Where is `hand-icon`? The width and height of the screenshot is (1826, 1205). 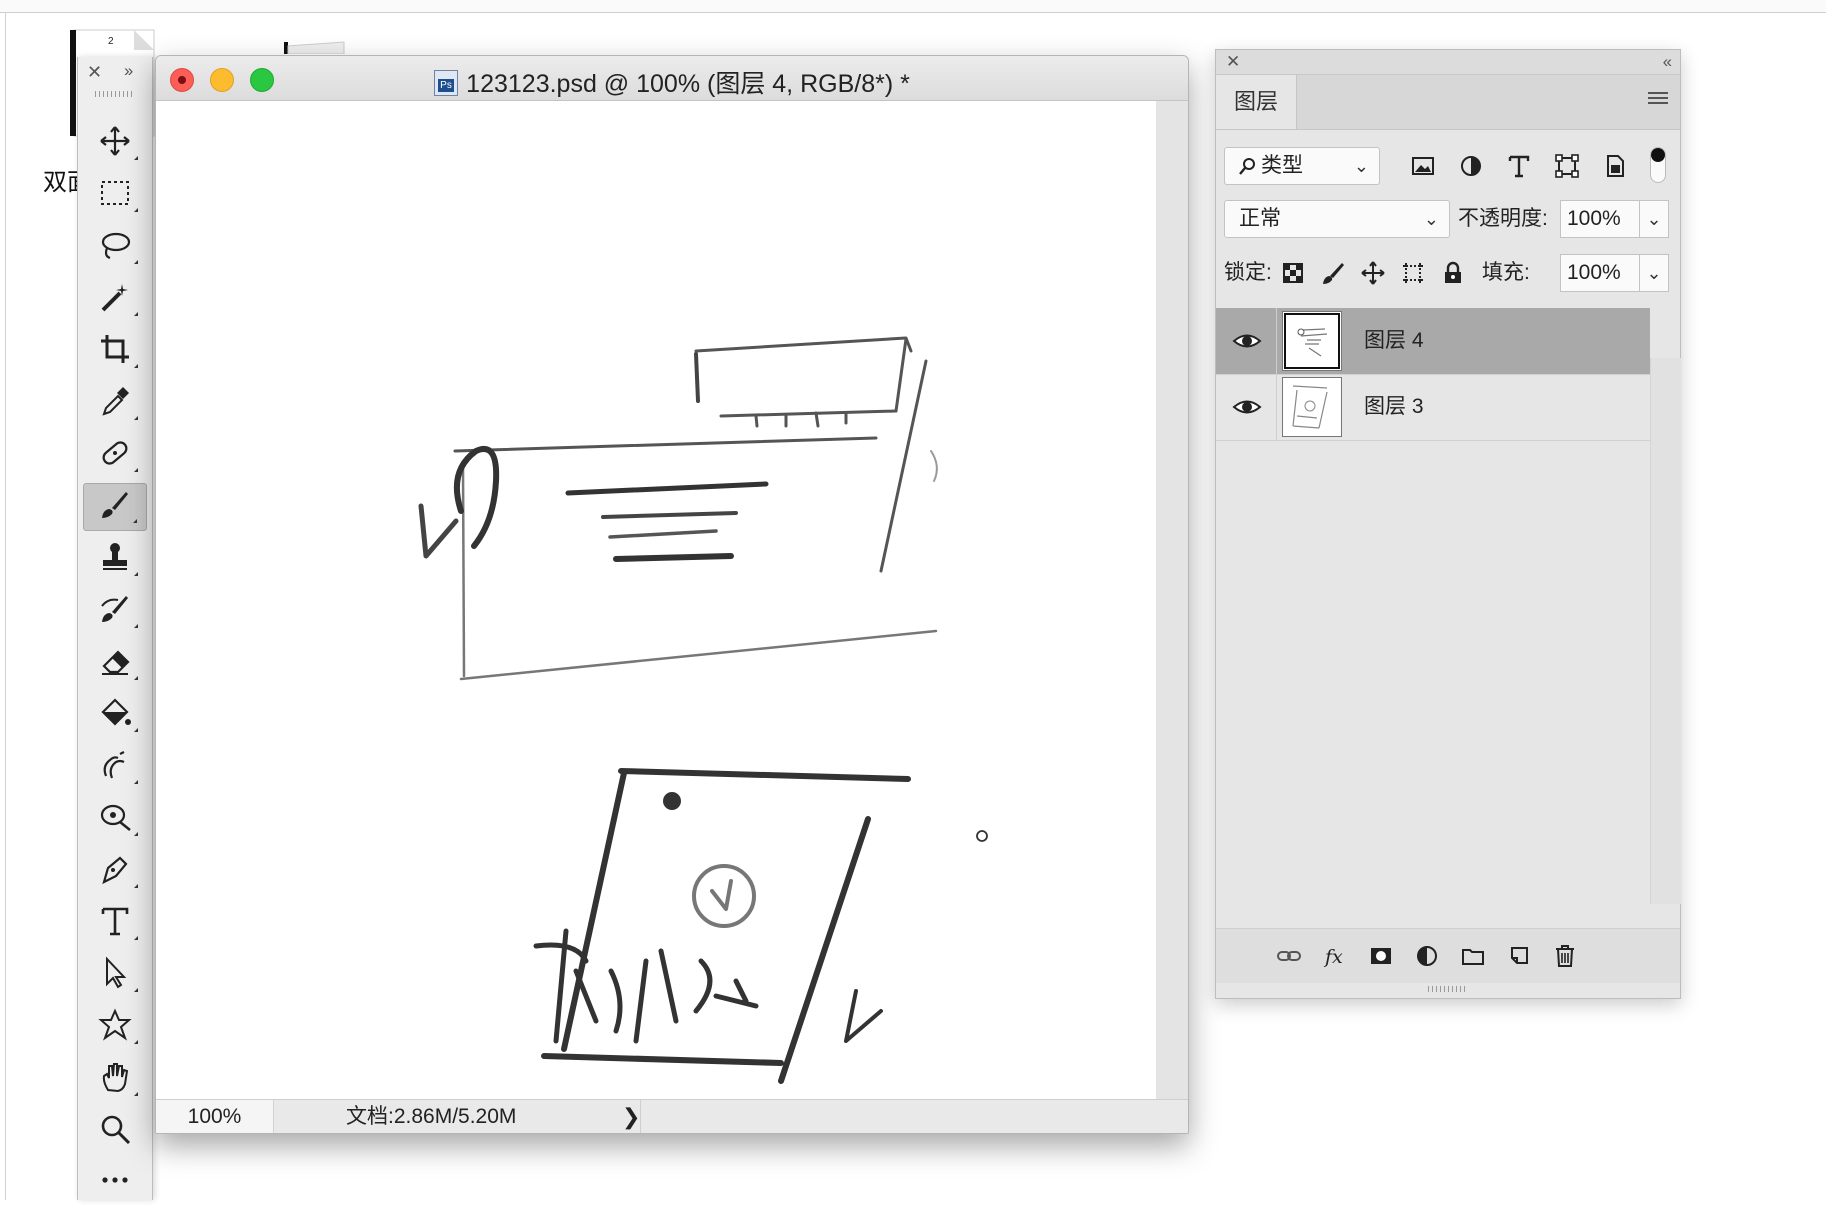
hand-icon is located at coordinates (115, 1079).